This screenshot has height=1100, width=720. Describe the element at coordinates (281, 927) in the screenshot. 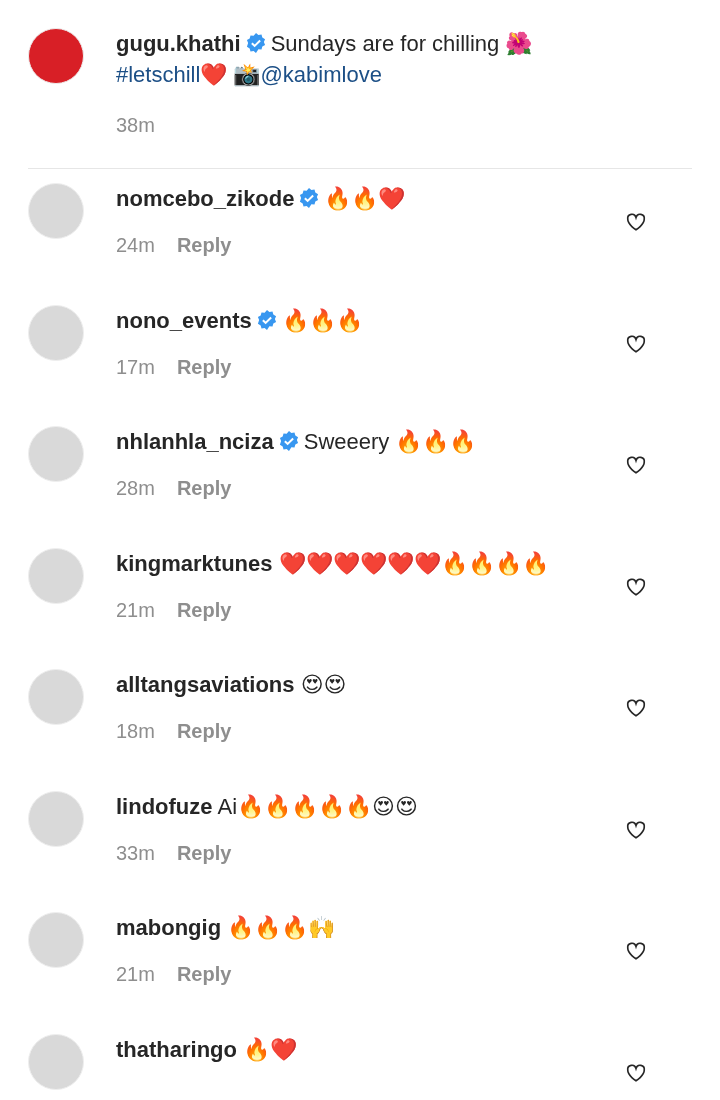

I see `comment-text: 🔥🔥🔥🙌` at that location.